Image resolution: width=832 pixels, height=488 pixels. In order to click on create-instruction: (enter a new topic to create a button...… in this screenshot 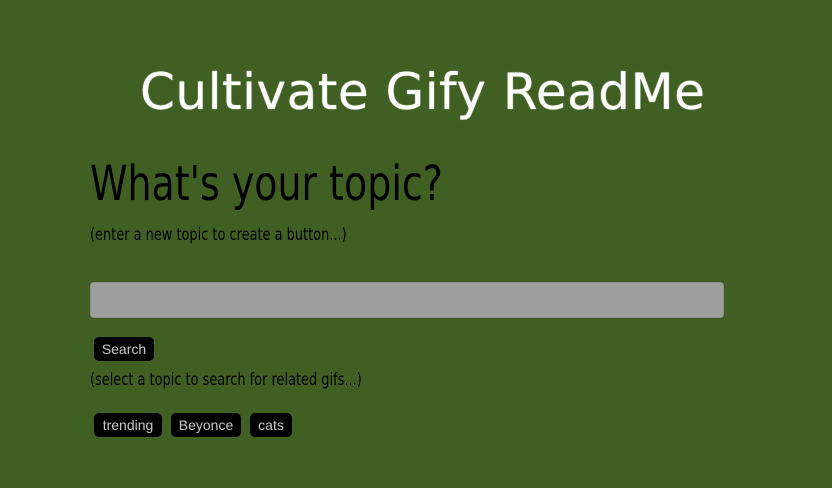, I will do `click(218, 235)`.